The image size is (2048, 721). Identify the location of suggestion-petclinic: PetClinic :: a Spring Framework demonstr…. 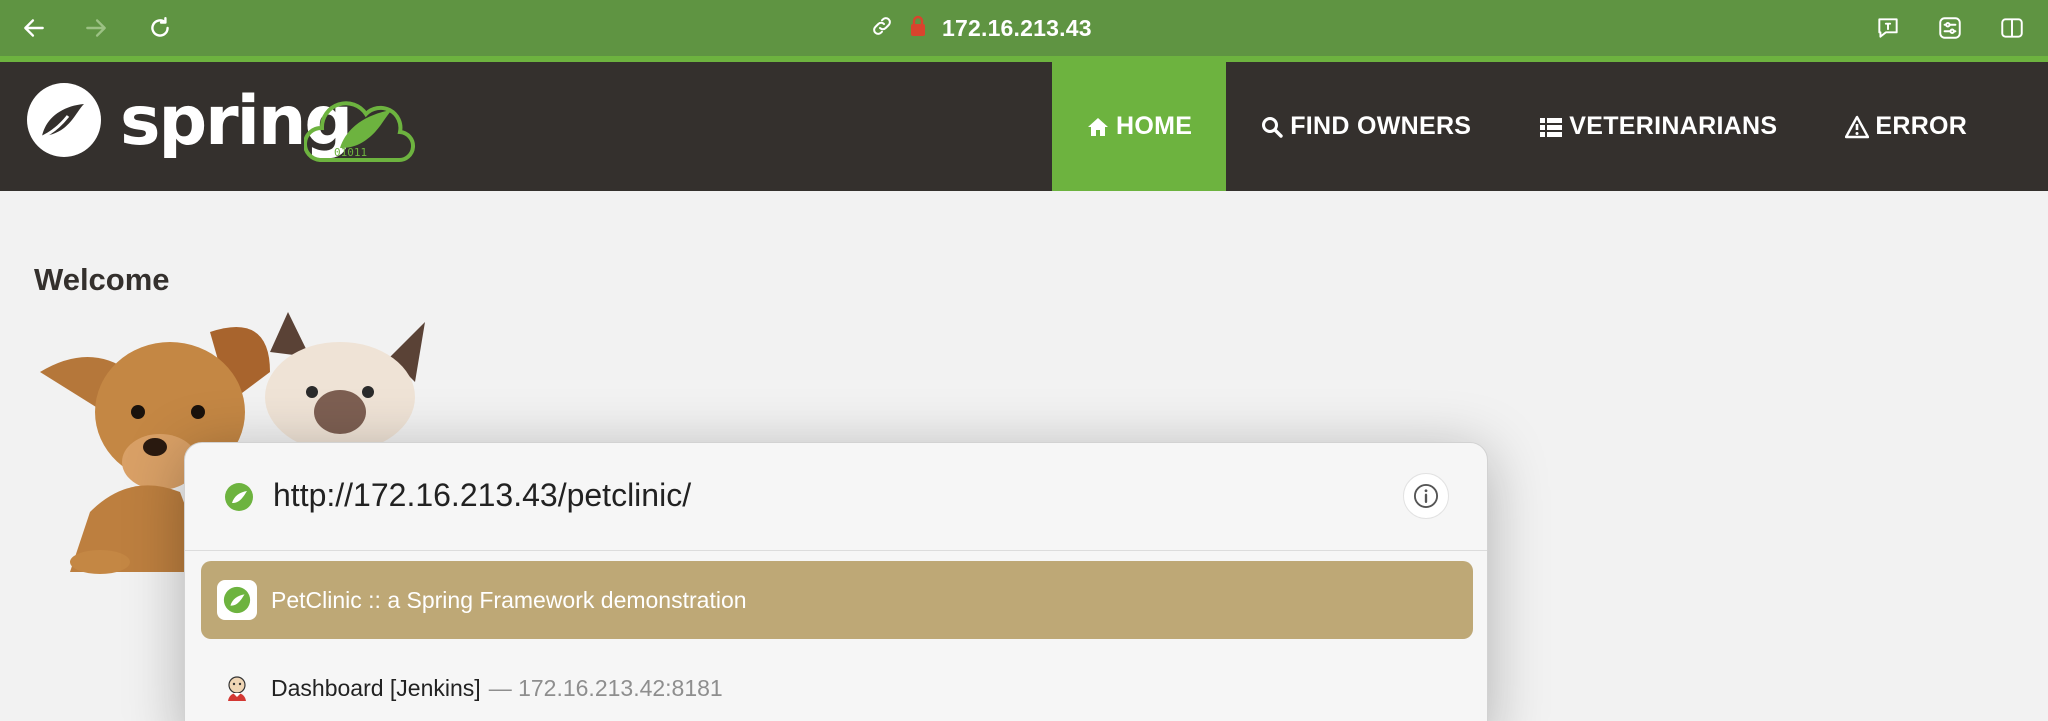
(837, 600).